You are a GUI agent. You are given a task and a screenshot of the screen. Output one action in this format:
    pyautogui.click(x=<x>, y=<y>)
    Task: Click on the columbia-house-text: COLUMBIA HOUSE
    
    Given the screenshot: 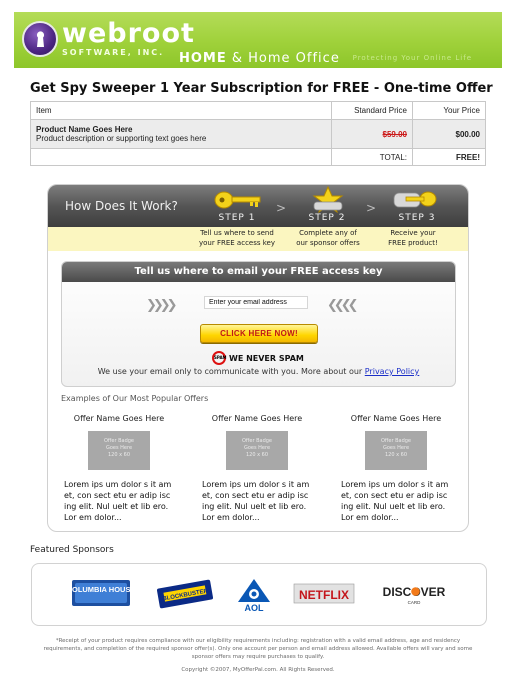 What is the action you would take?
    pyautogui.click(x=101, y=589)
    